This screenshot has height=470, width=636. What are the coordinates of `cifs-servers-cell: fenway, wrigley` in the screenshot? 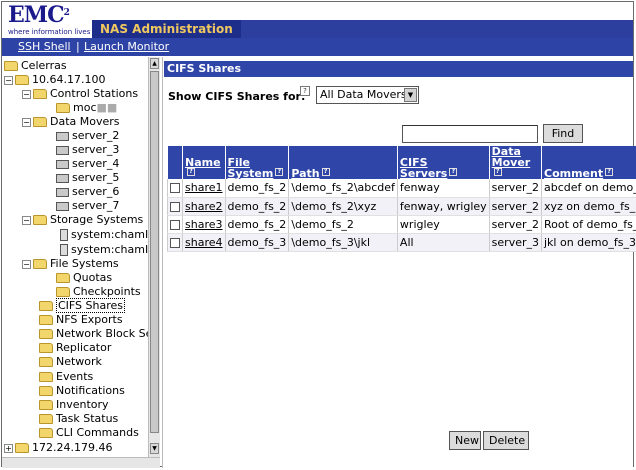 It's located at (443, 206).